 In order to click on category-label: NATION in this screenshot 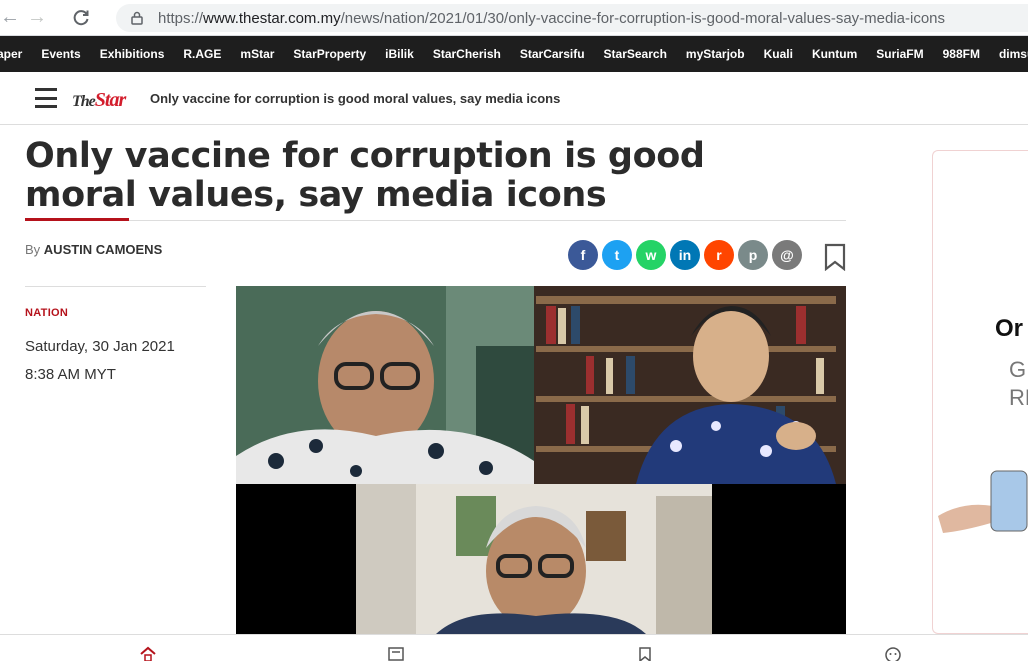, I will do `click(46, 313)`.